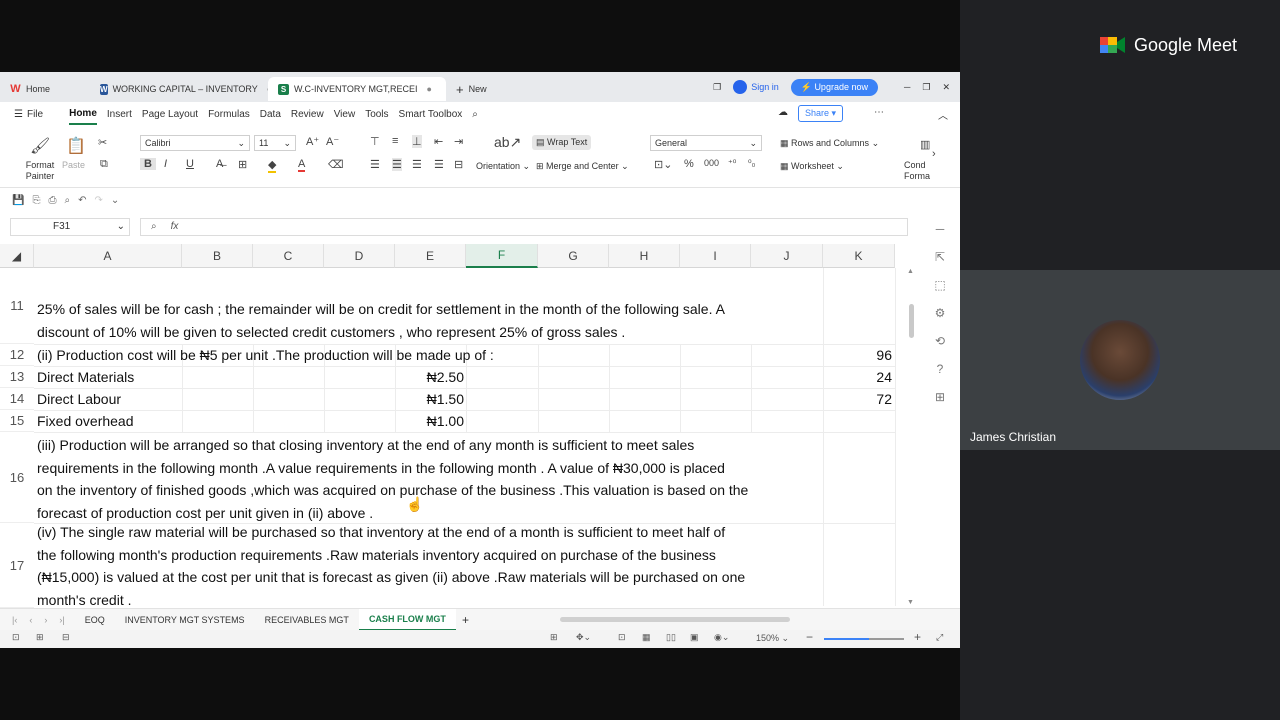  What do you see at coordinates (756, 87) in the screenshot?
I see `sign-in-button: Sign in` at bounding box center [756, 87].